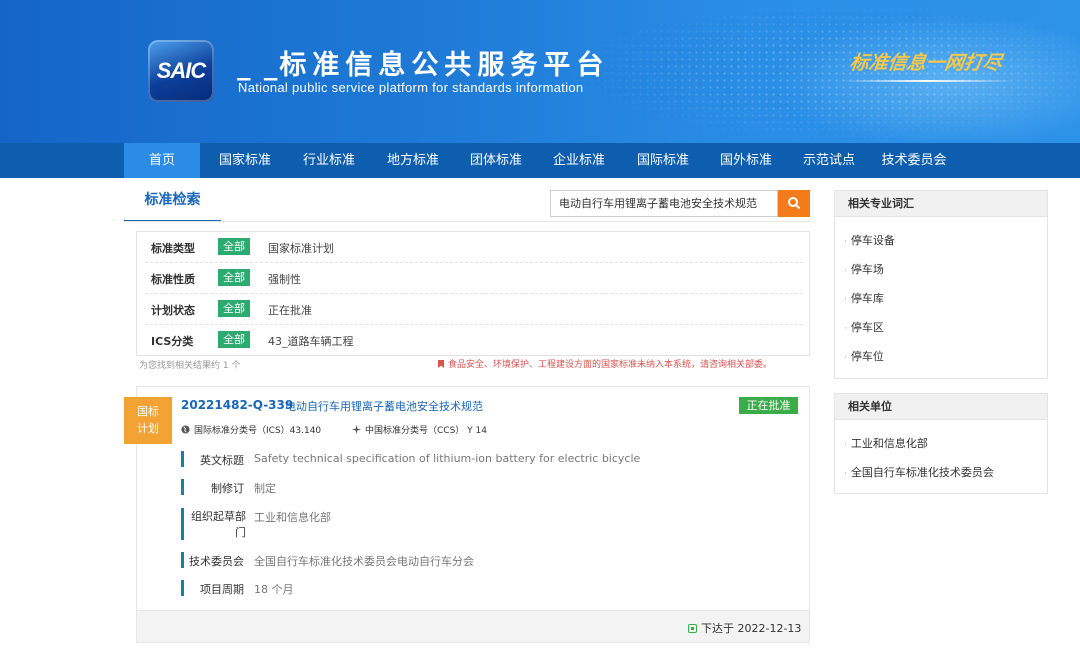  I want to click on detail-value: 18 个月, so click(274, 589).